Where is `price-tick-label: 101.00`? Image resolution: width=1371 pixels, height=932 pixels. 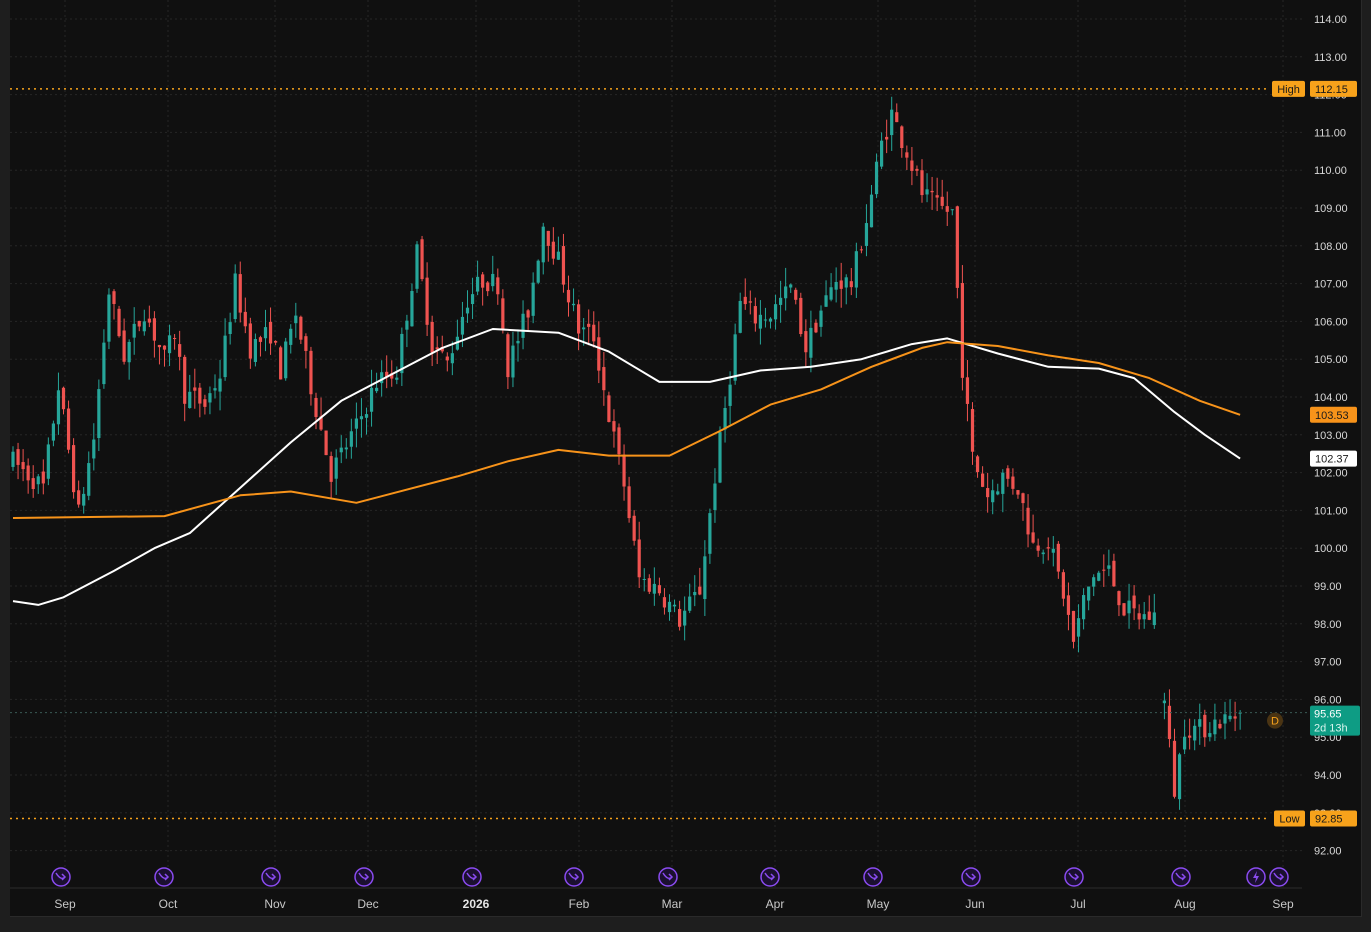 price-tick-label: 101.00 is located at coordinates (1331, 511).